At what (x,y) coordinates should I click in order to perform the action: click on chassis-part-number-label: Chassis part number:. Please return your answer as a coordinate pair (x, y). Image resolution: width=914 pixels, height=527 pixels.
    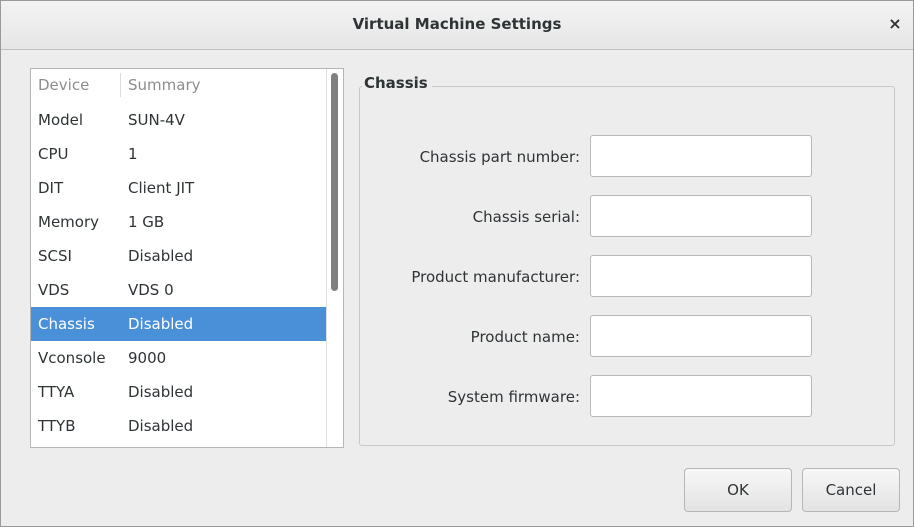
    Looking at the image, I should click on (499, 157).